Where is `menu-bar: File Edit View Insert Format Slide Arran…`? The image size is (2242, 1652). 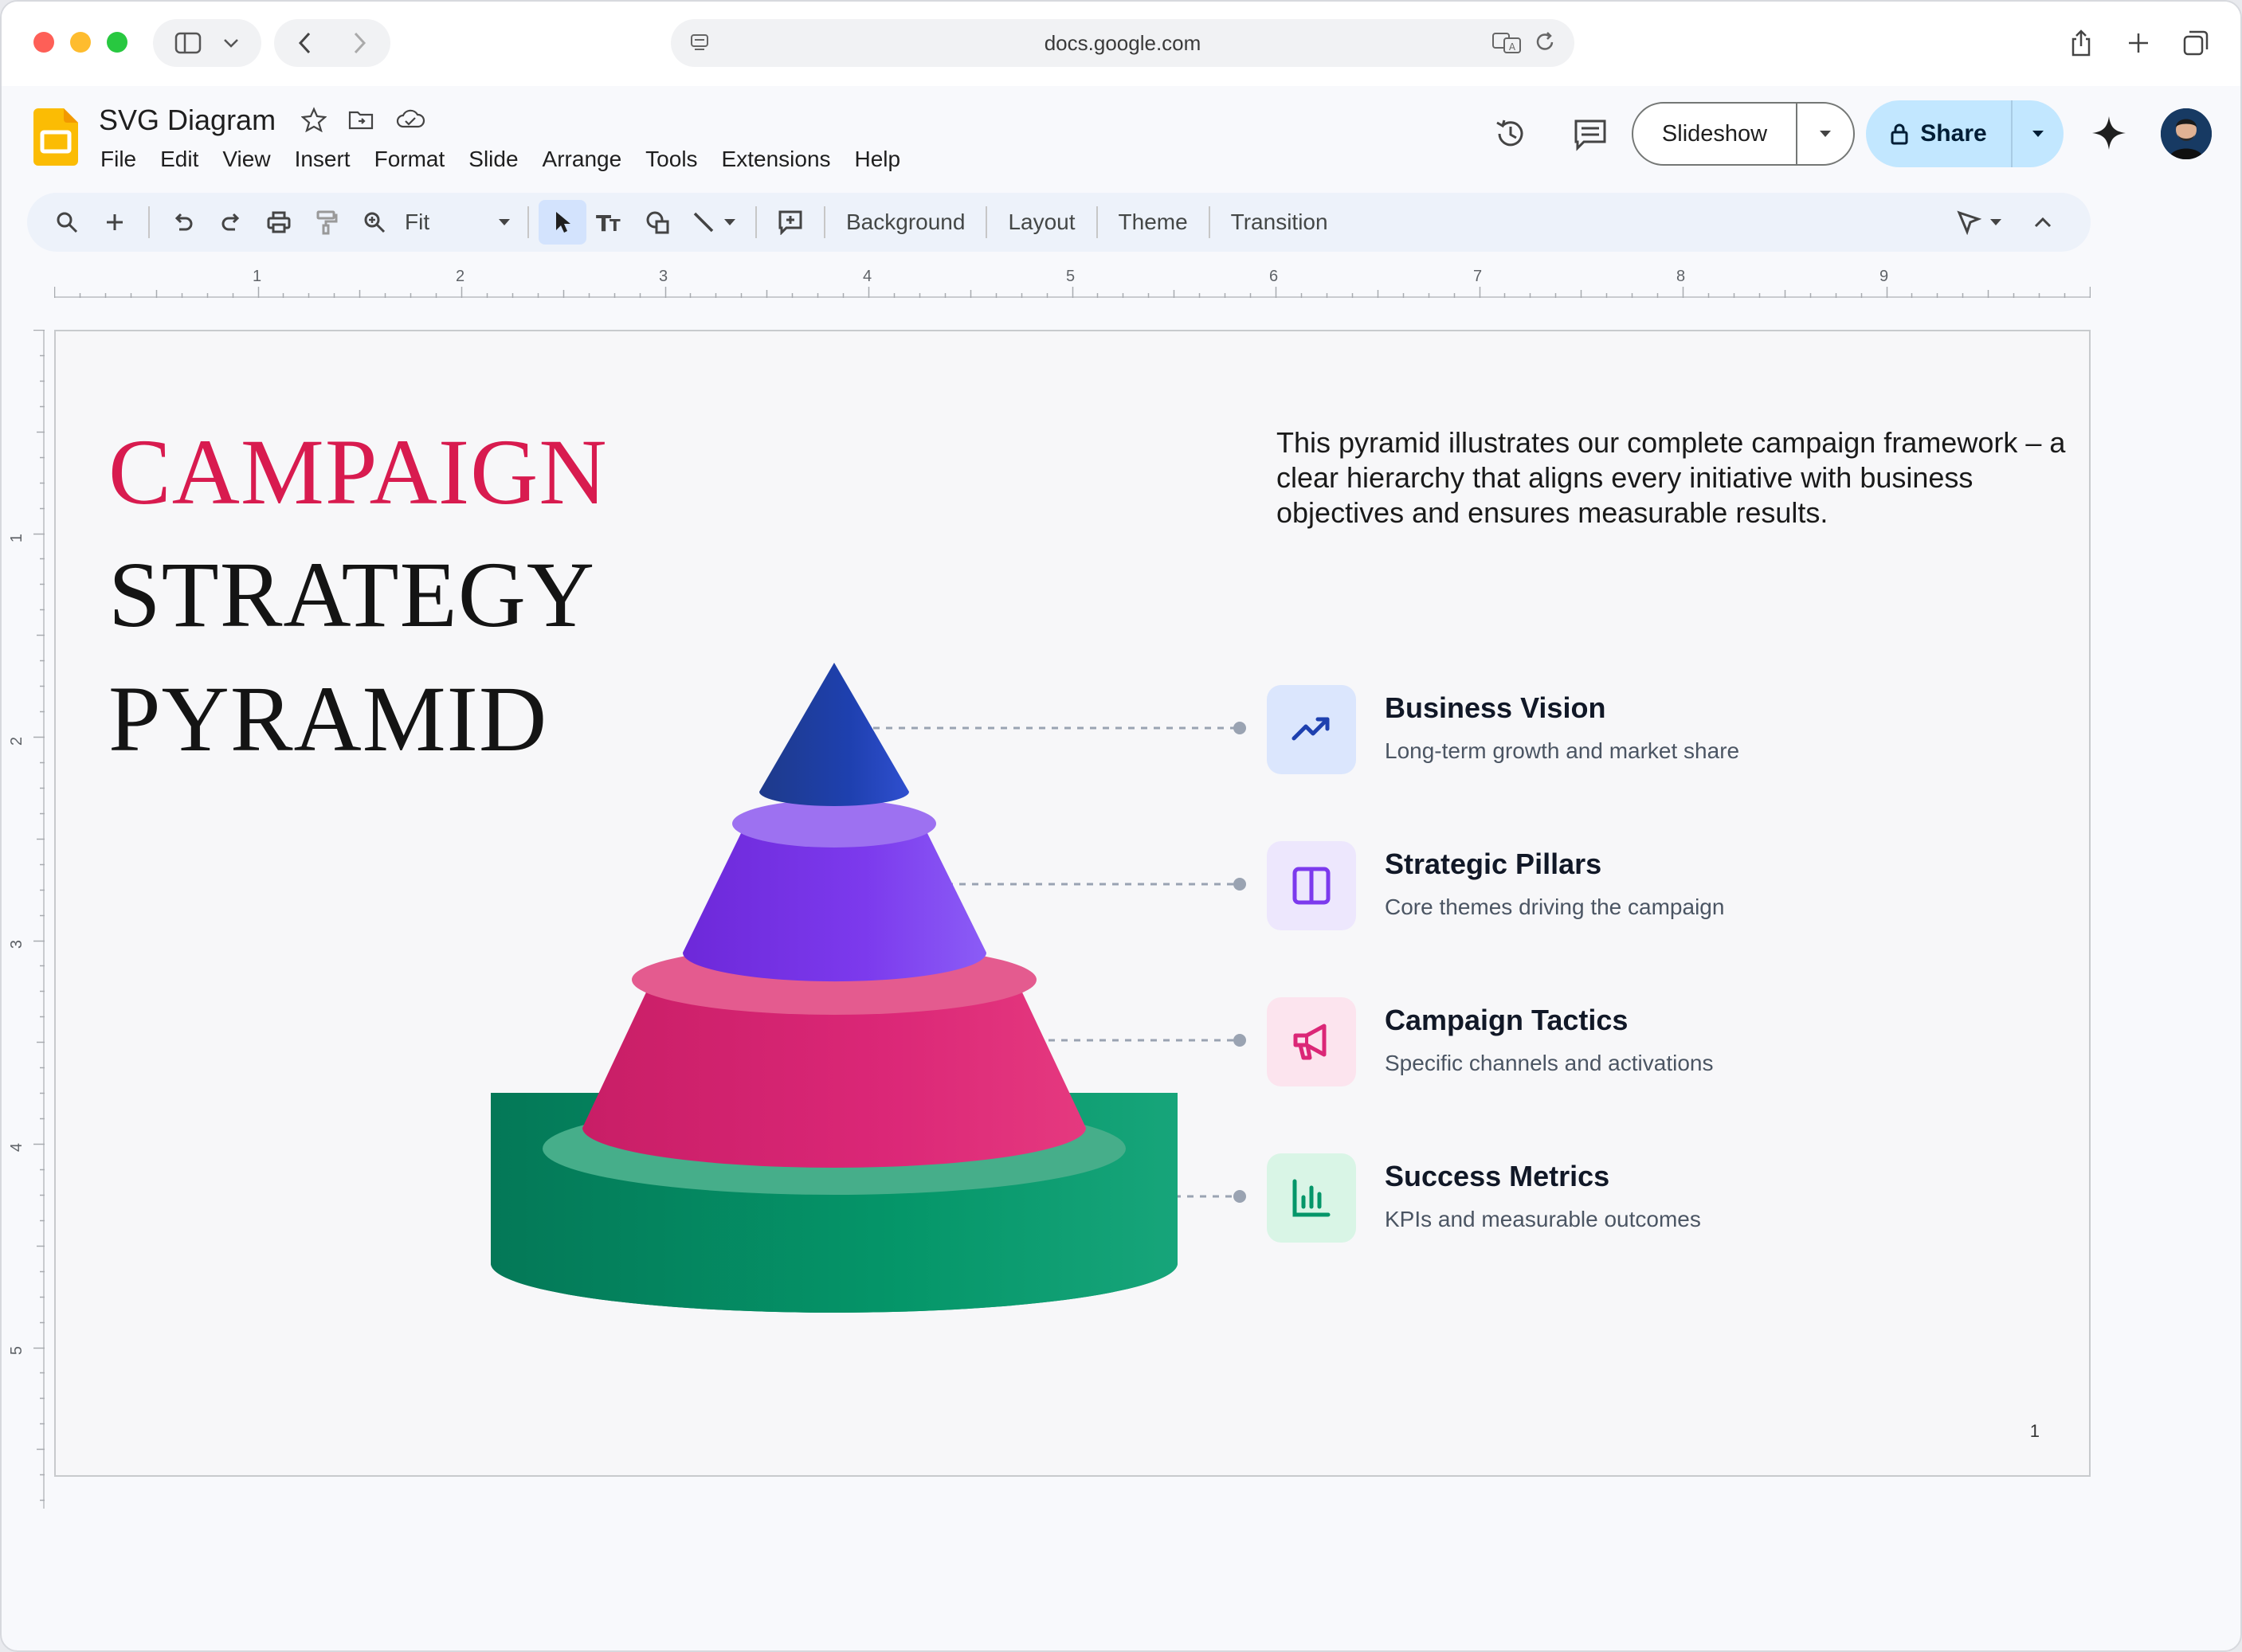
menu-bar: File Edit View Insert Format Slide Arran… is located at coordinates (505, 159).